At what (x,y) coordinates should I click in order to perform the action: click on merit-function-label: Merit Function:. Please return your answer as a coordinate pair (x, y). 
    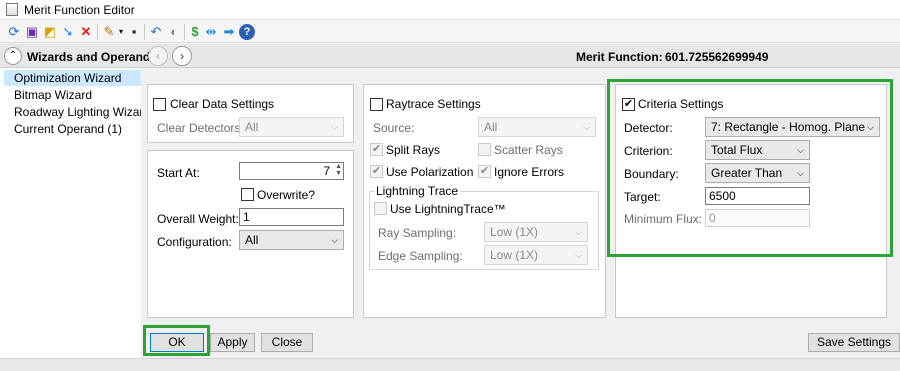
    Looking at the image, I should click on (619, 57).